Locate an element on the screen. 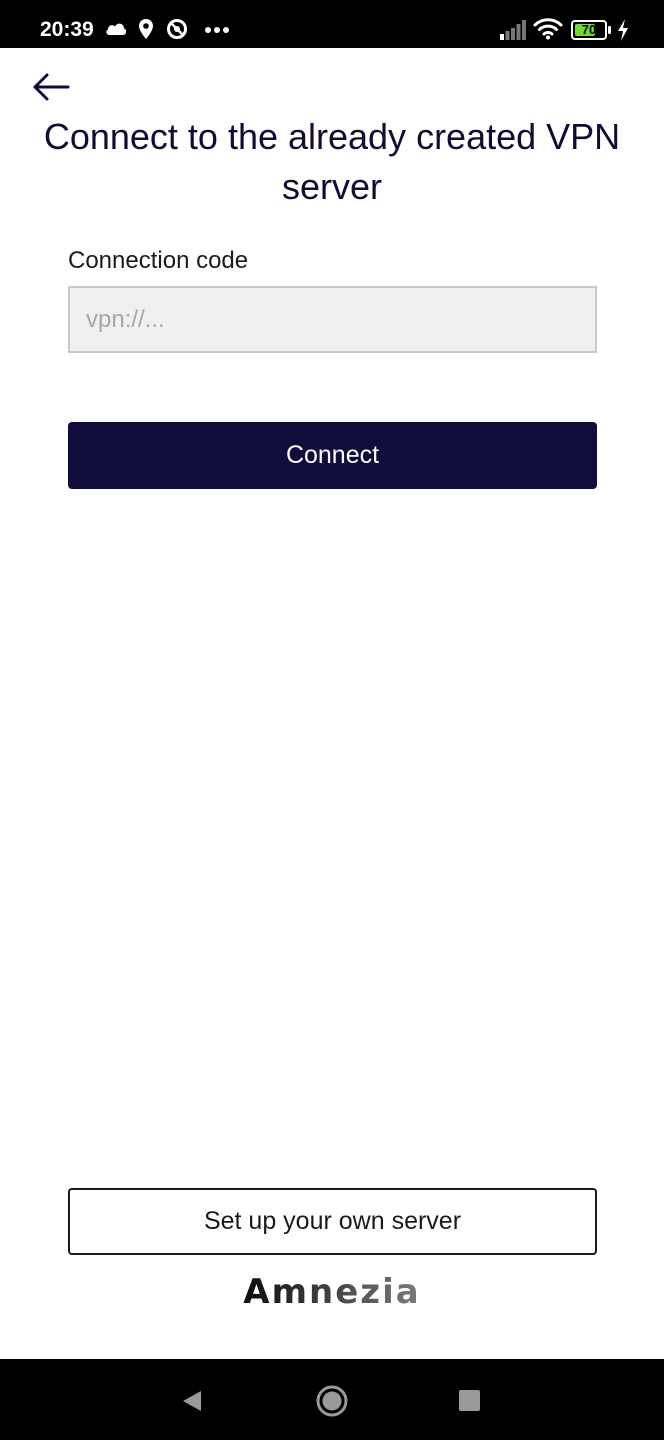 This screenshot has width=664, height=1440. back-button is located at coordinates (52, 88).